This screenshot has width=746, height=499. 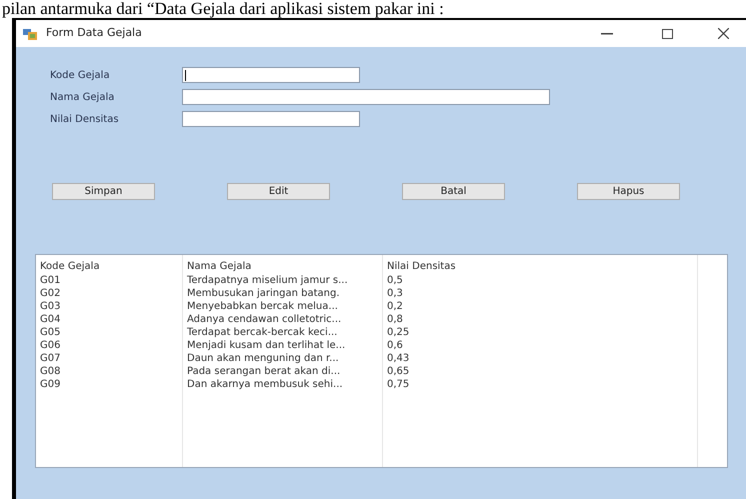 I want to click on table-cell-text: 0,5, so click(x=395, y=280).